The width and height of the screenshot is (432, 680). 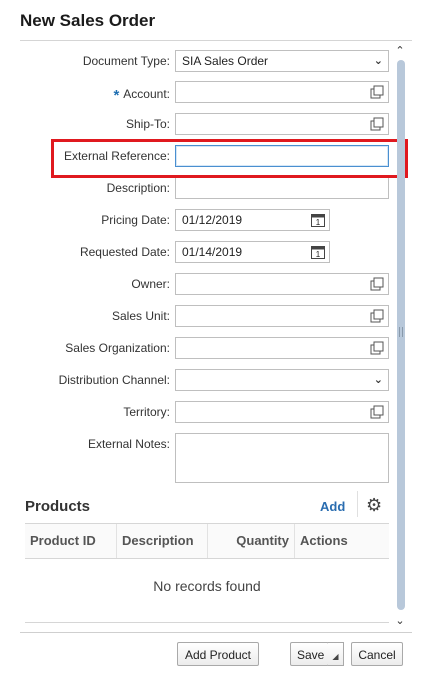 I want to click on save-options-button: ◢, so click(x=336, y=654).